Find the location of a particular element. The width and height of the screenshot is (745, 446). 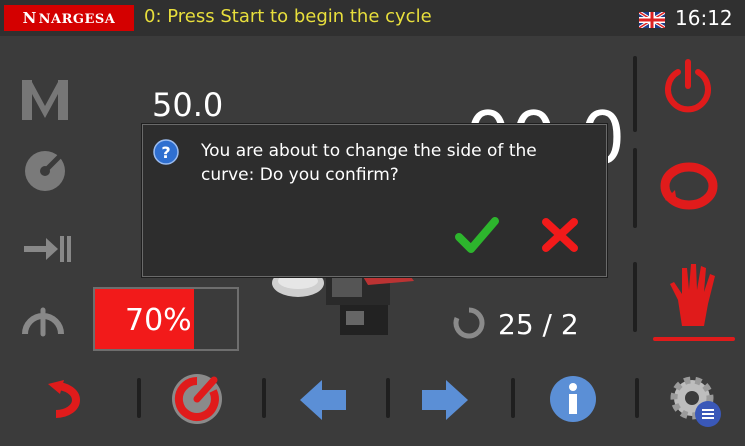

info-icon is located at coordinates (573, 399).